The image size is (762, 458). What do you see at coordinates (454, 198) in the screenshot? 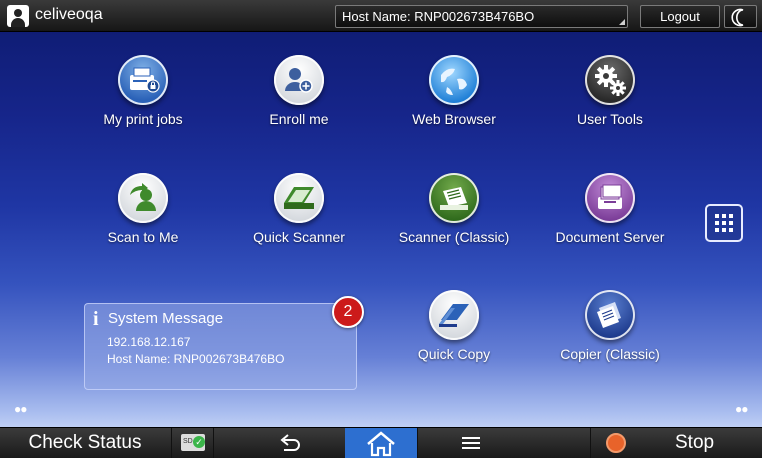
I see `scanner-classic-icon` at bounding box center [454, 198].